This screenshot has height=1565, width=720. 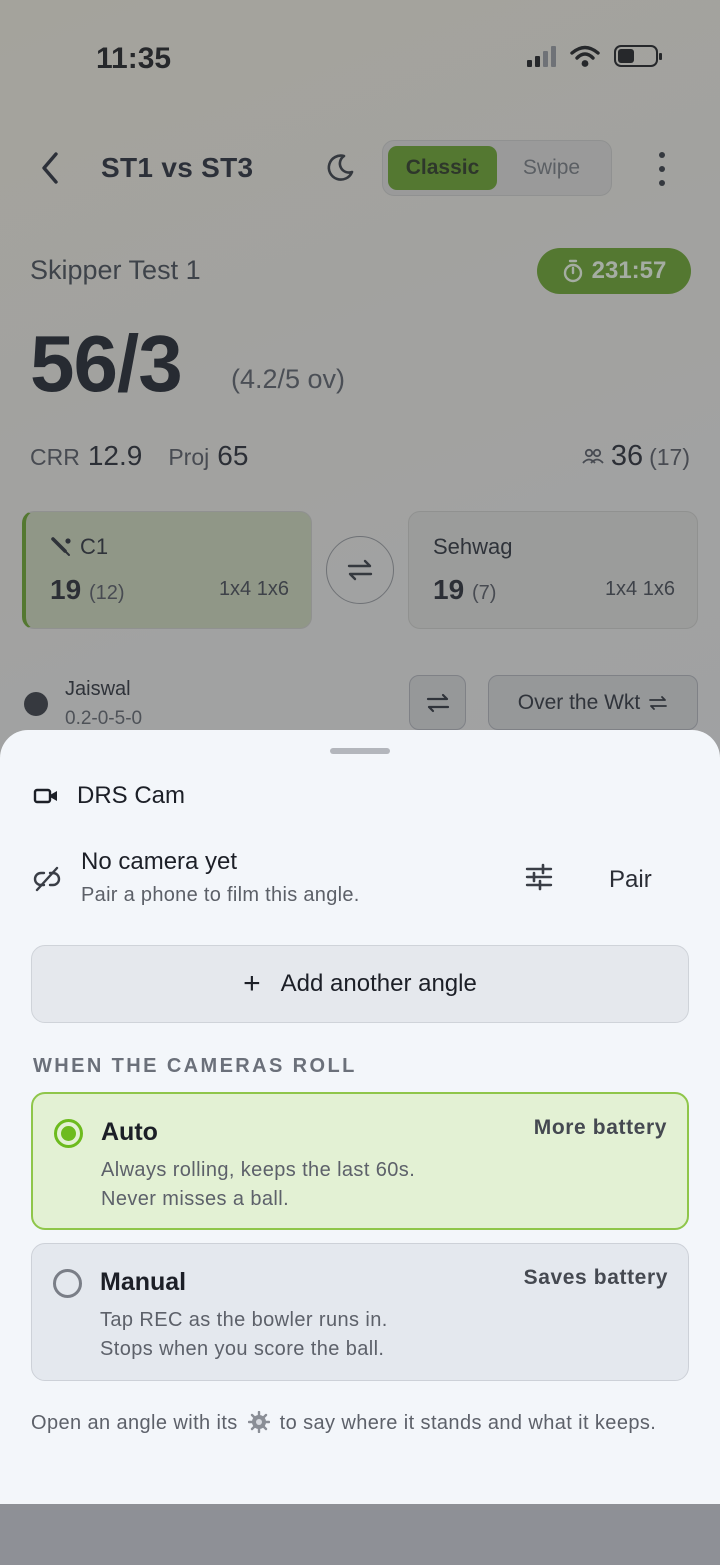 What do you see at coordinates (195, 1066) in the screenshot?
I see `section-label: WHEN THE CAMERAS ROLL` at bounding box center [195, 1066].